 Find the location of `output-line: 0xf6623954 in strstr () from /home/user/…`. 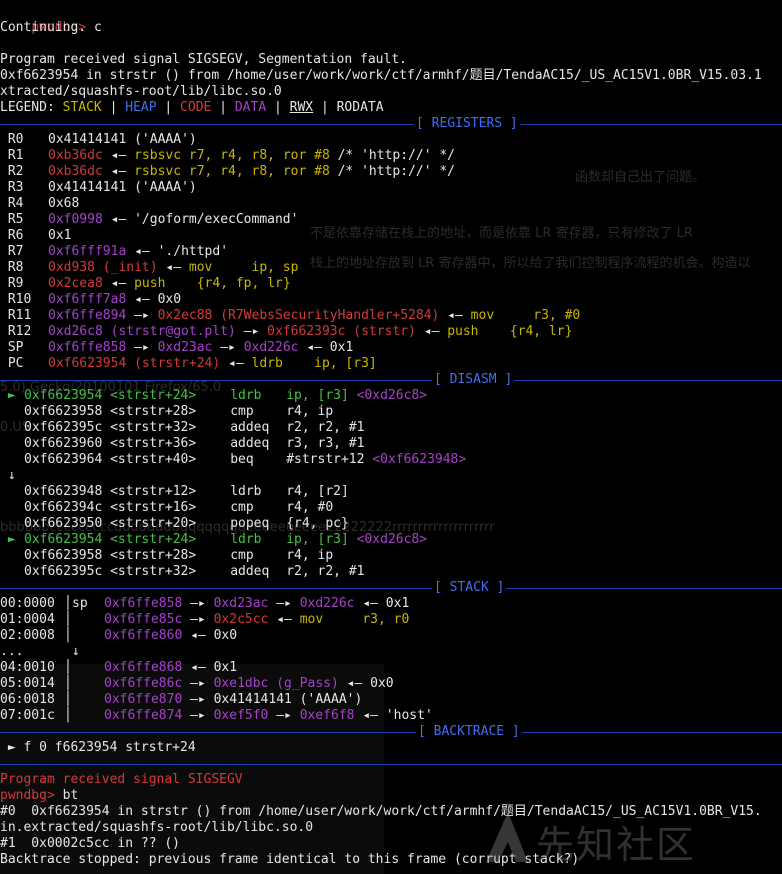

output-line: 0xf6623954 in strstr () from /home/user/… is located at coordinates (381, 75).